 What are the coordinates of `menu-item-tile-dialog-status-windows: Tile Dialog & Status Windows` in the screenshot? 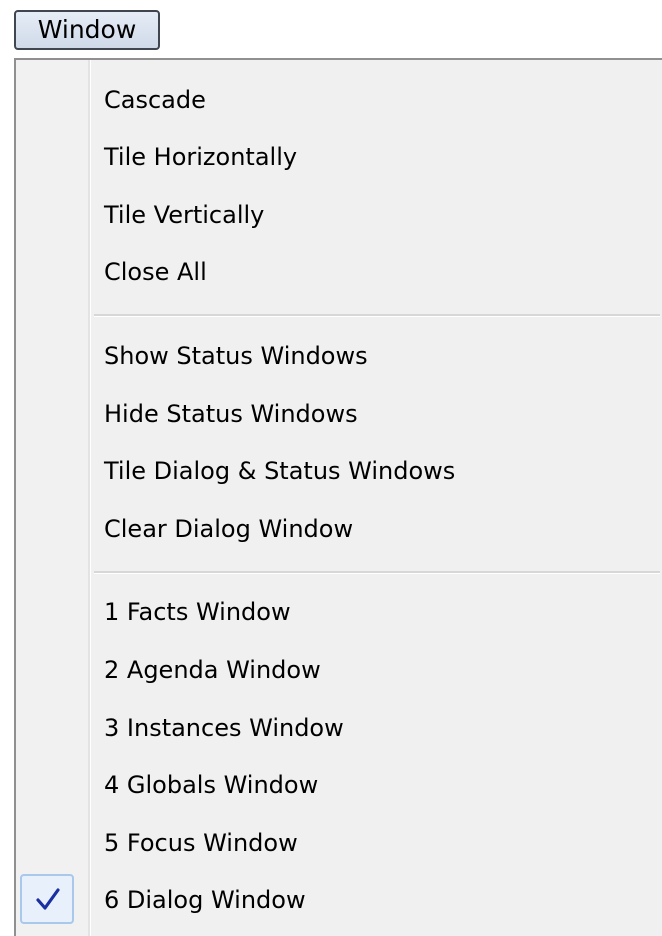 It's located at (339, 471).